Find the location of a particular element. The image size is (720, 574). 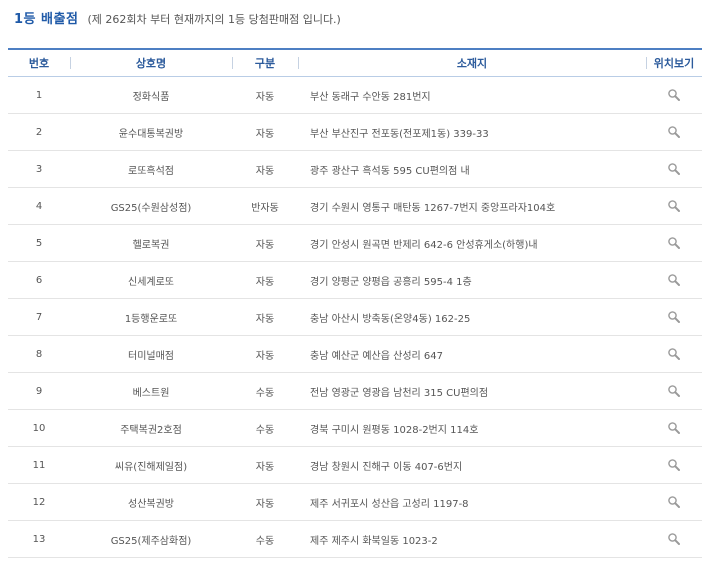

store-name: GS25(수원삼성점) is located at coordinates (151, 206).